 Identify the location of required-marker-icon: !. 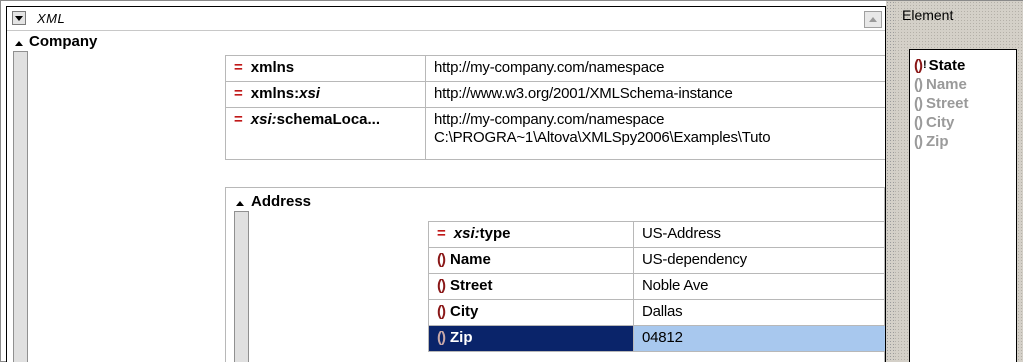
(925, 65).